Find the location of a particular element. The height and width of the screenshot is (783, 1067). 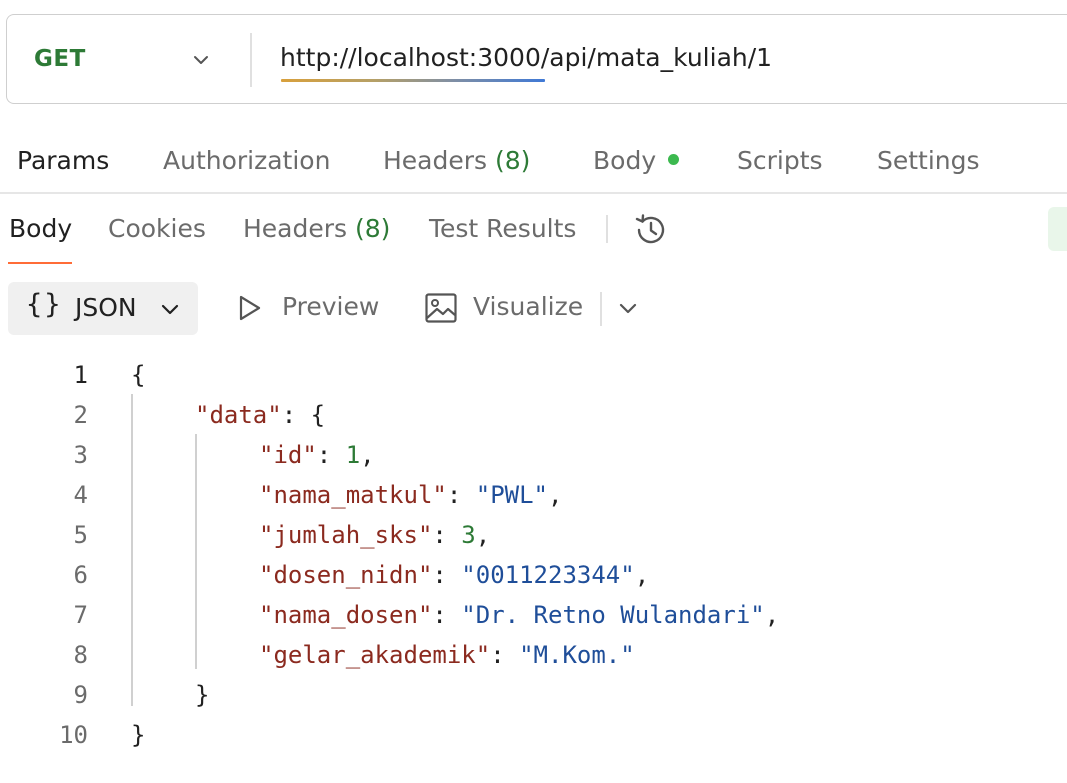

code-line: 4 "nama_matkul": "PWL", is located at coordinates (318, 495).